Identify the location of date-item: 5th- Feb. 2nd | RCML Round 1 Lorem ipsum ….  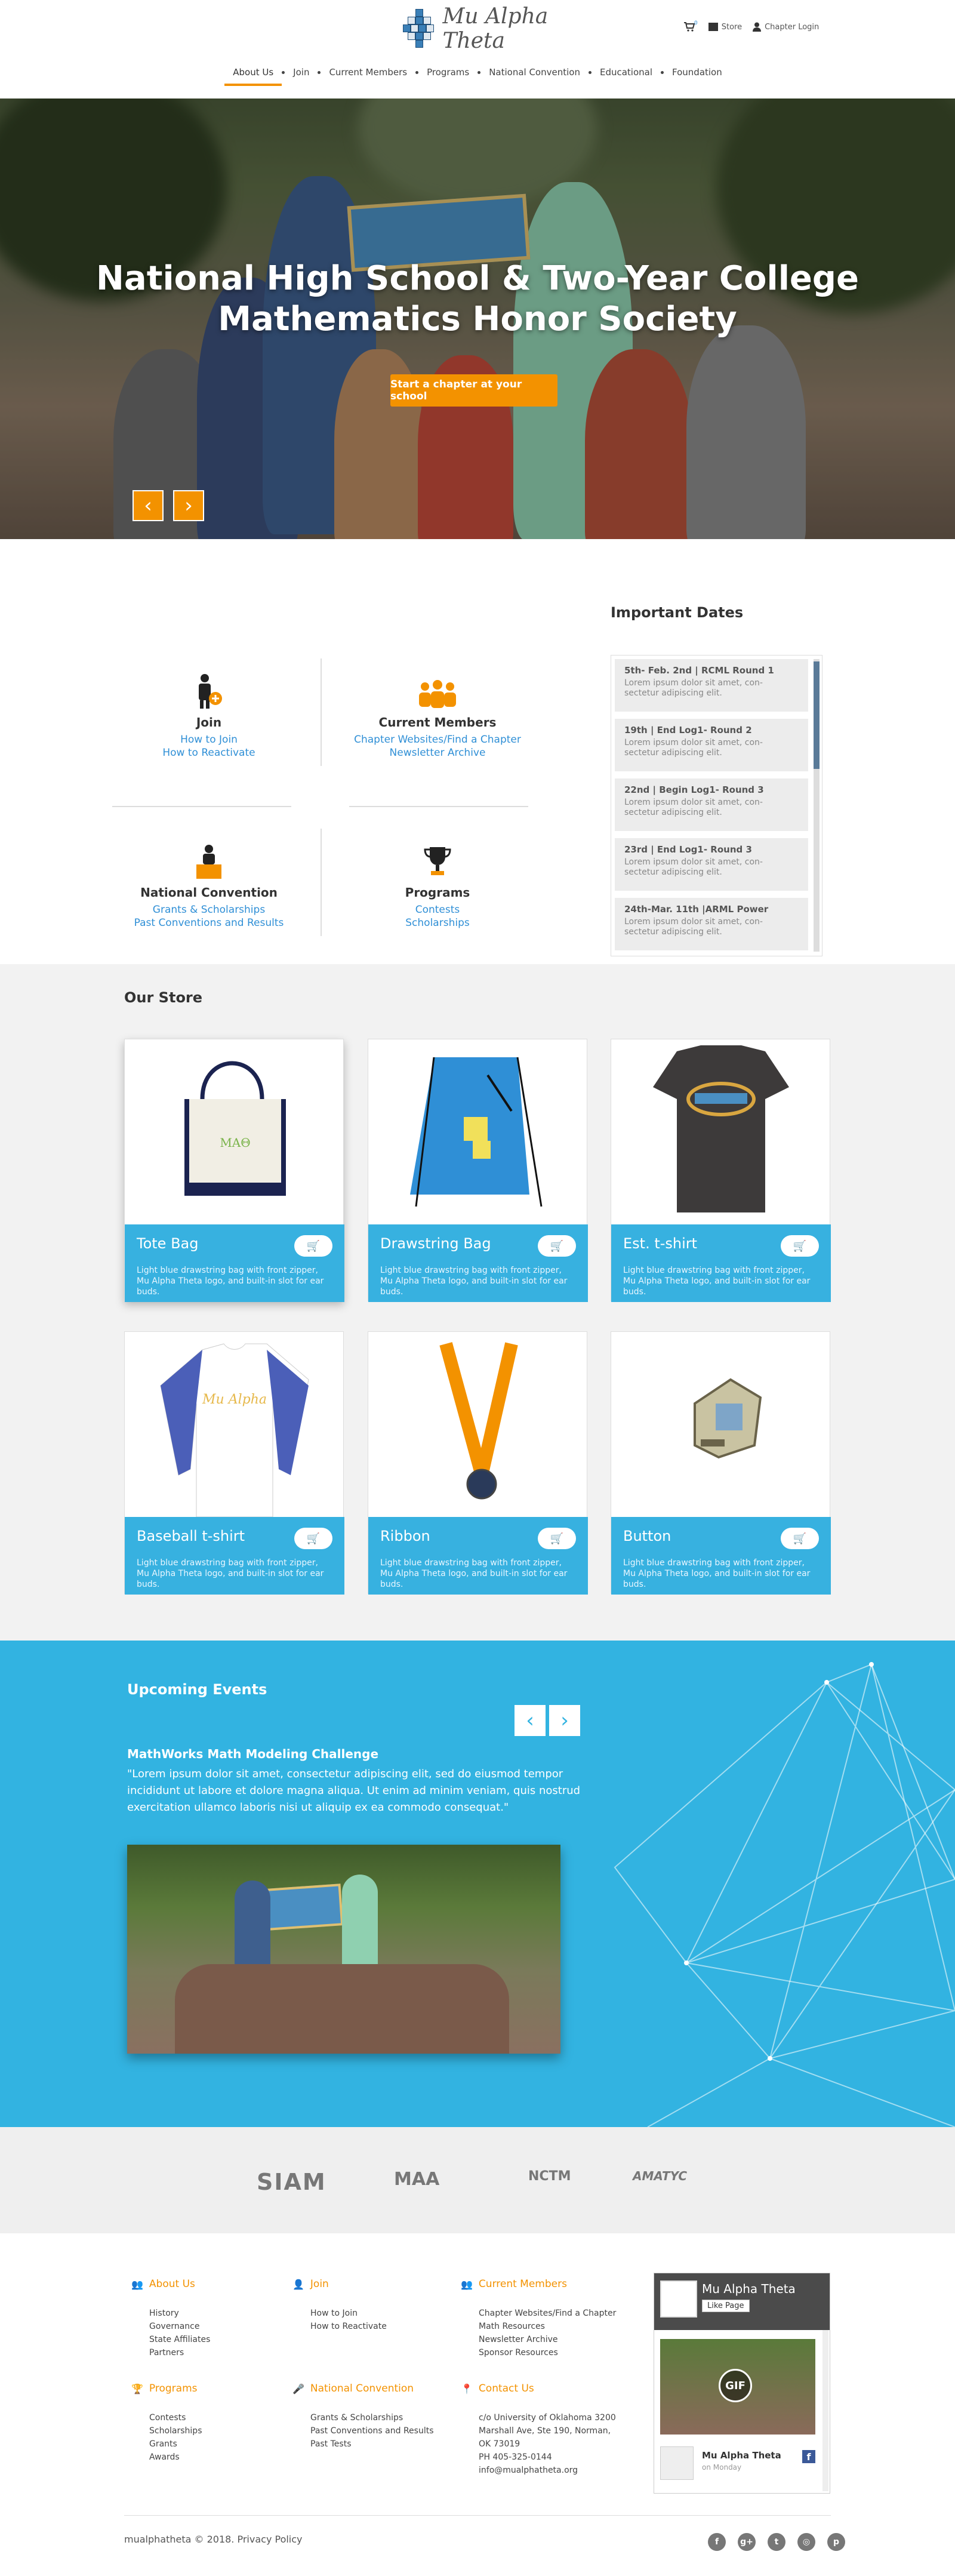
(712, 685).